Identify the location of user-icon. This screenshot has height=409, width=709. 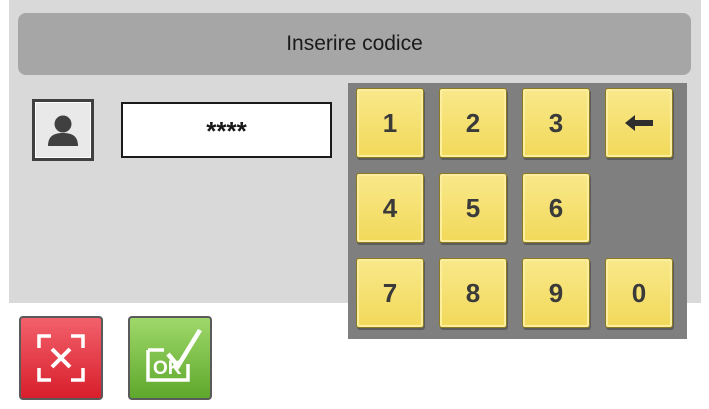
(63, 130).